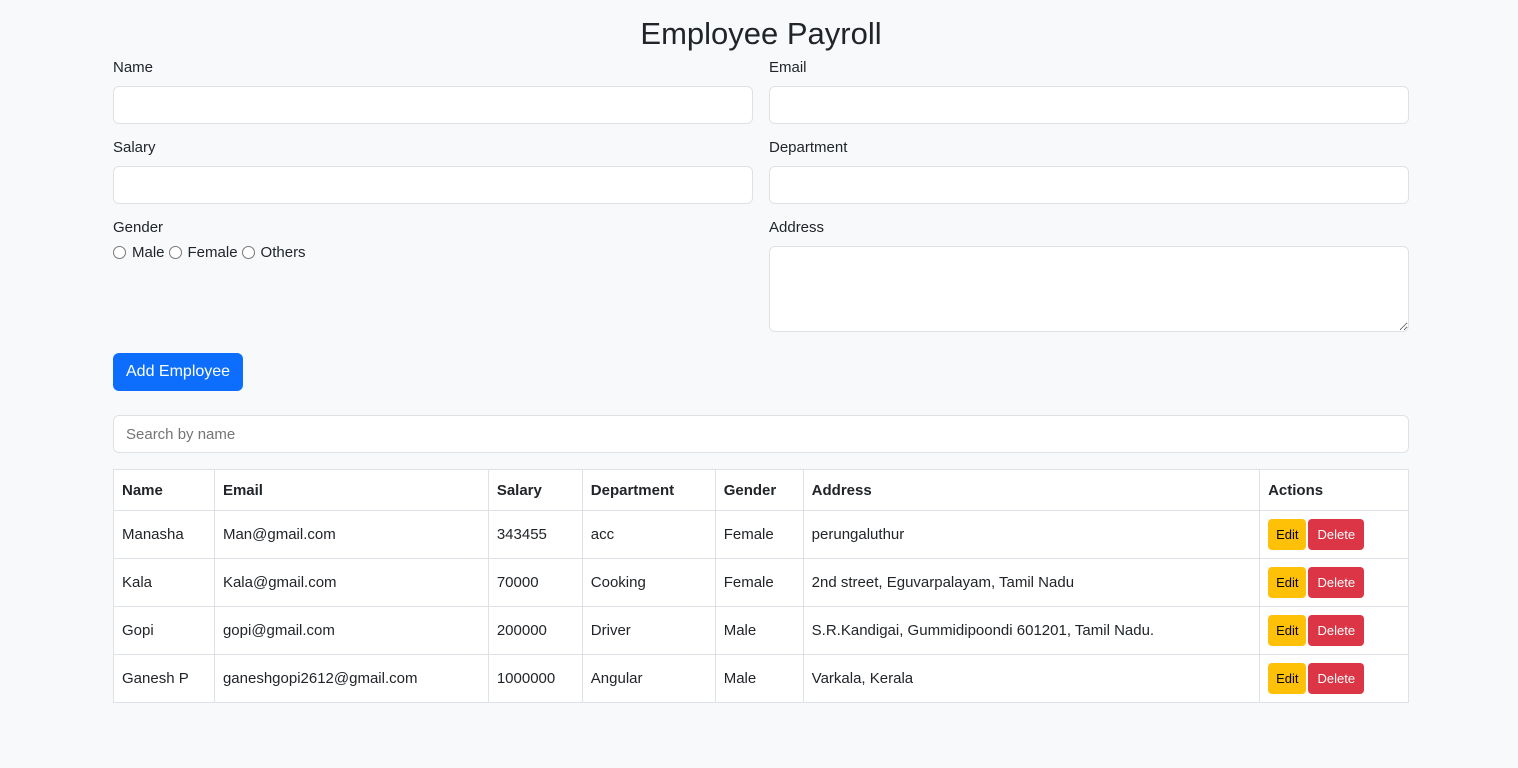 The image size is (1518, 768). What do you see at coordinates (138, 227) in the screenshot?
I see `gender-label: Gender` at bounding box center [138, 227].